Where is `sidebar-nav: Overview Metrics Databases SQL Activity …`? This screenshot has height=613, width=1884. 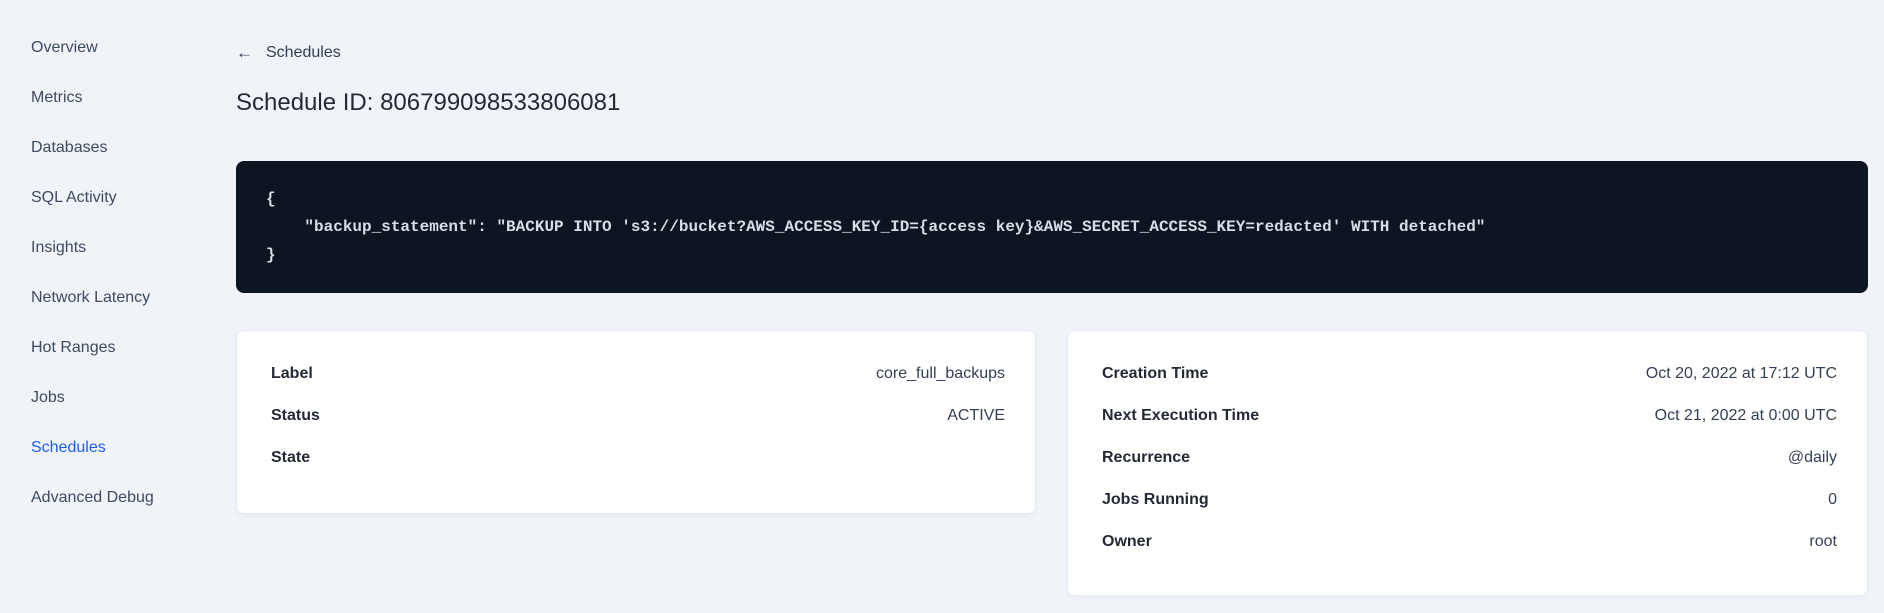
sidebar-nav: Overview Metrics Databases SQL Activity … is located at coordinates (100, 273).